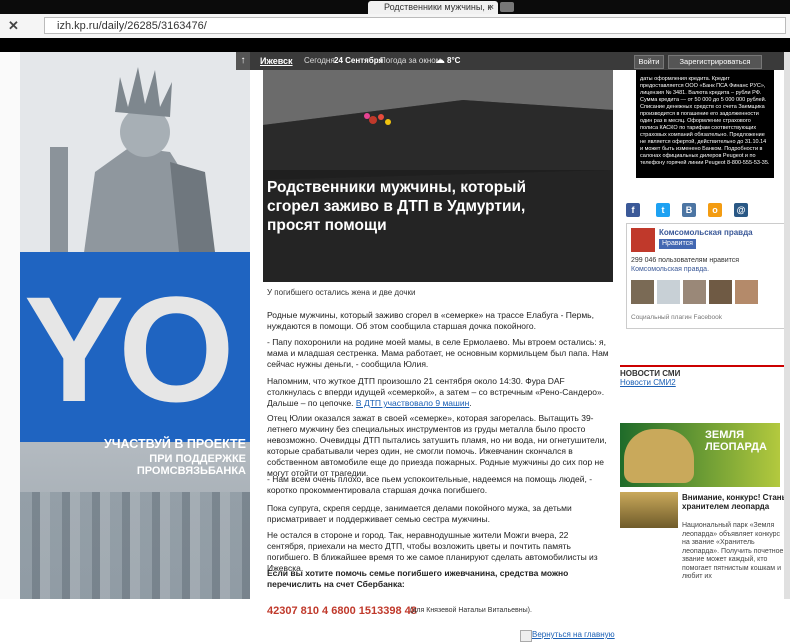 Image resolution: width=790 pixels, height=642 pixels. I want to click on leopard-thumbnail, so click(649, 510).